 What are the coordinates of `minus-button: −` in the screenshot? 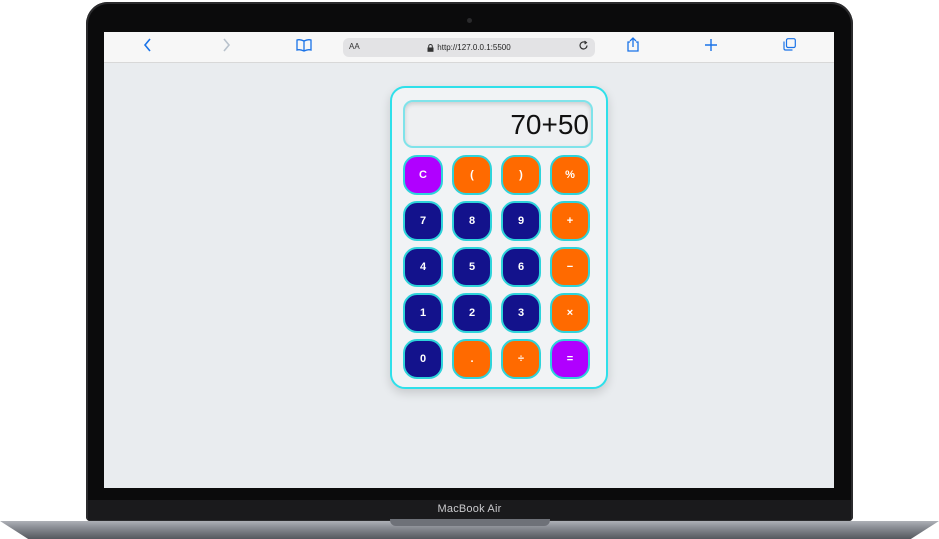 It's located at (570, 267).